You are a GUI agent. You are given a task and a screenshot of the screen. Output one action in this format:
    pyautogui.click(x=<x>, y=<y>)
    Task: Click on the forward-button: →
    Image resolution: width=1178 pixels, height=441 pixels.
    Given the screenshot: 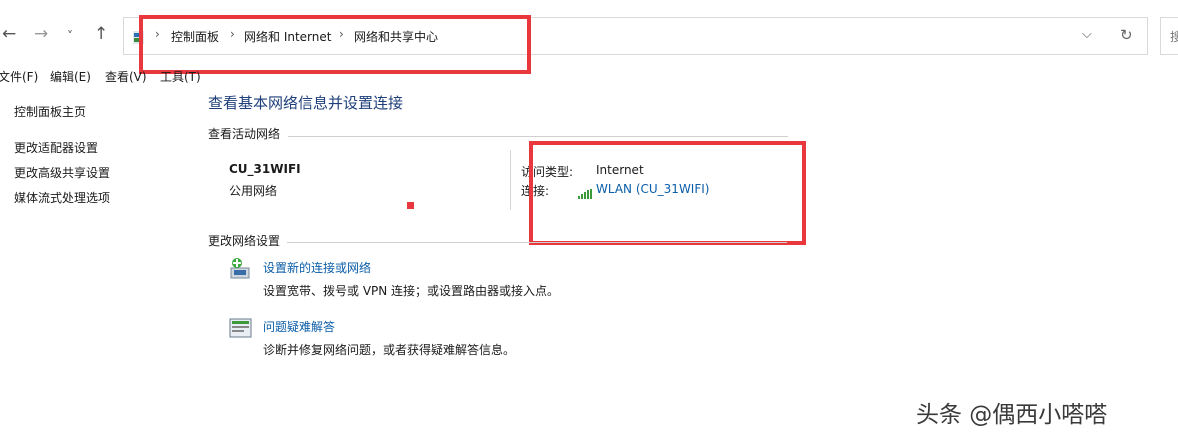 What is the action you would take?
    pyautogui.click(x=41, y=34)
    